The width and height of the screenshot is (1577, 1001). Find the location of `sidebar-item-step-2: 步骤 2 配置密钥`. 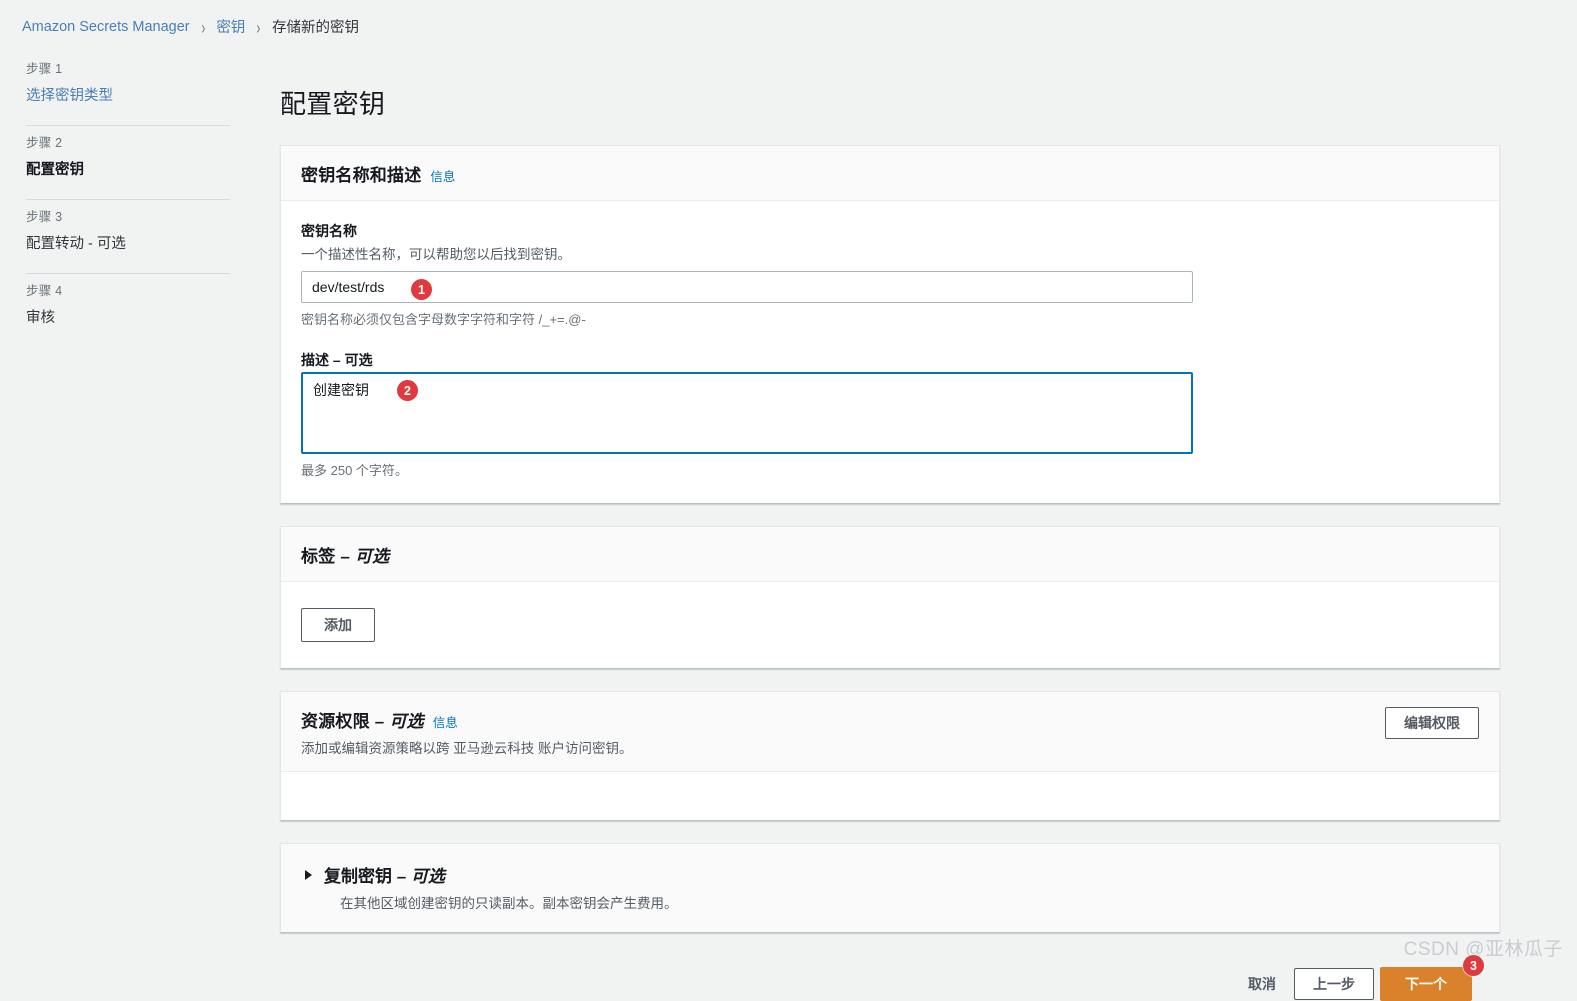

sidebar-item-step-2: 步骤 2 配置密钥 is located at coordinates (128, 163).